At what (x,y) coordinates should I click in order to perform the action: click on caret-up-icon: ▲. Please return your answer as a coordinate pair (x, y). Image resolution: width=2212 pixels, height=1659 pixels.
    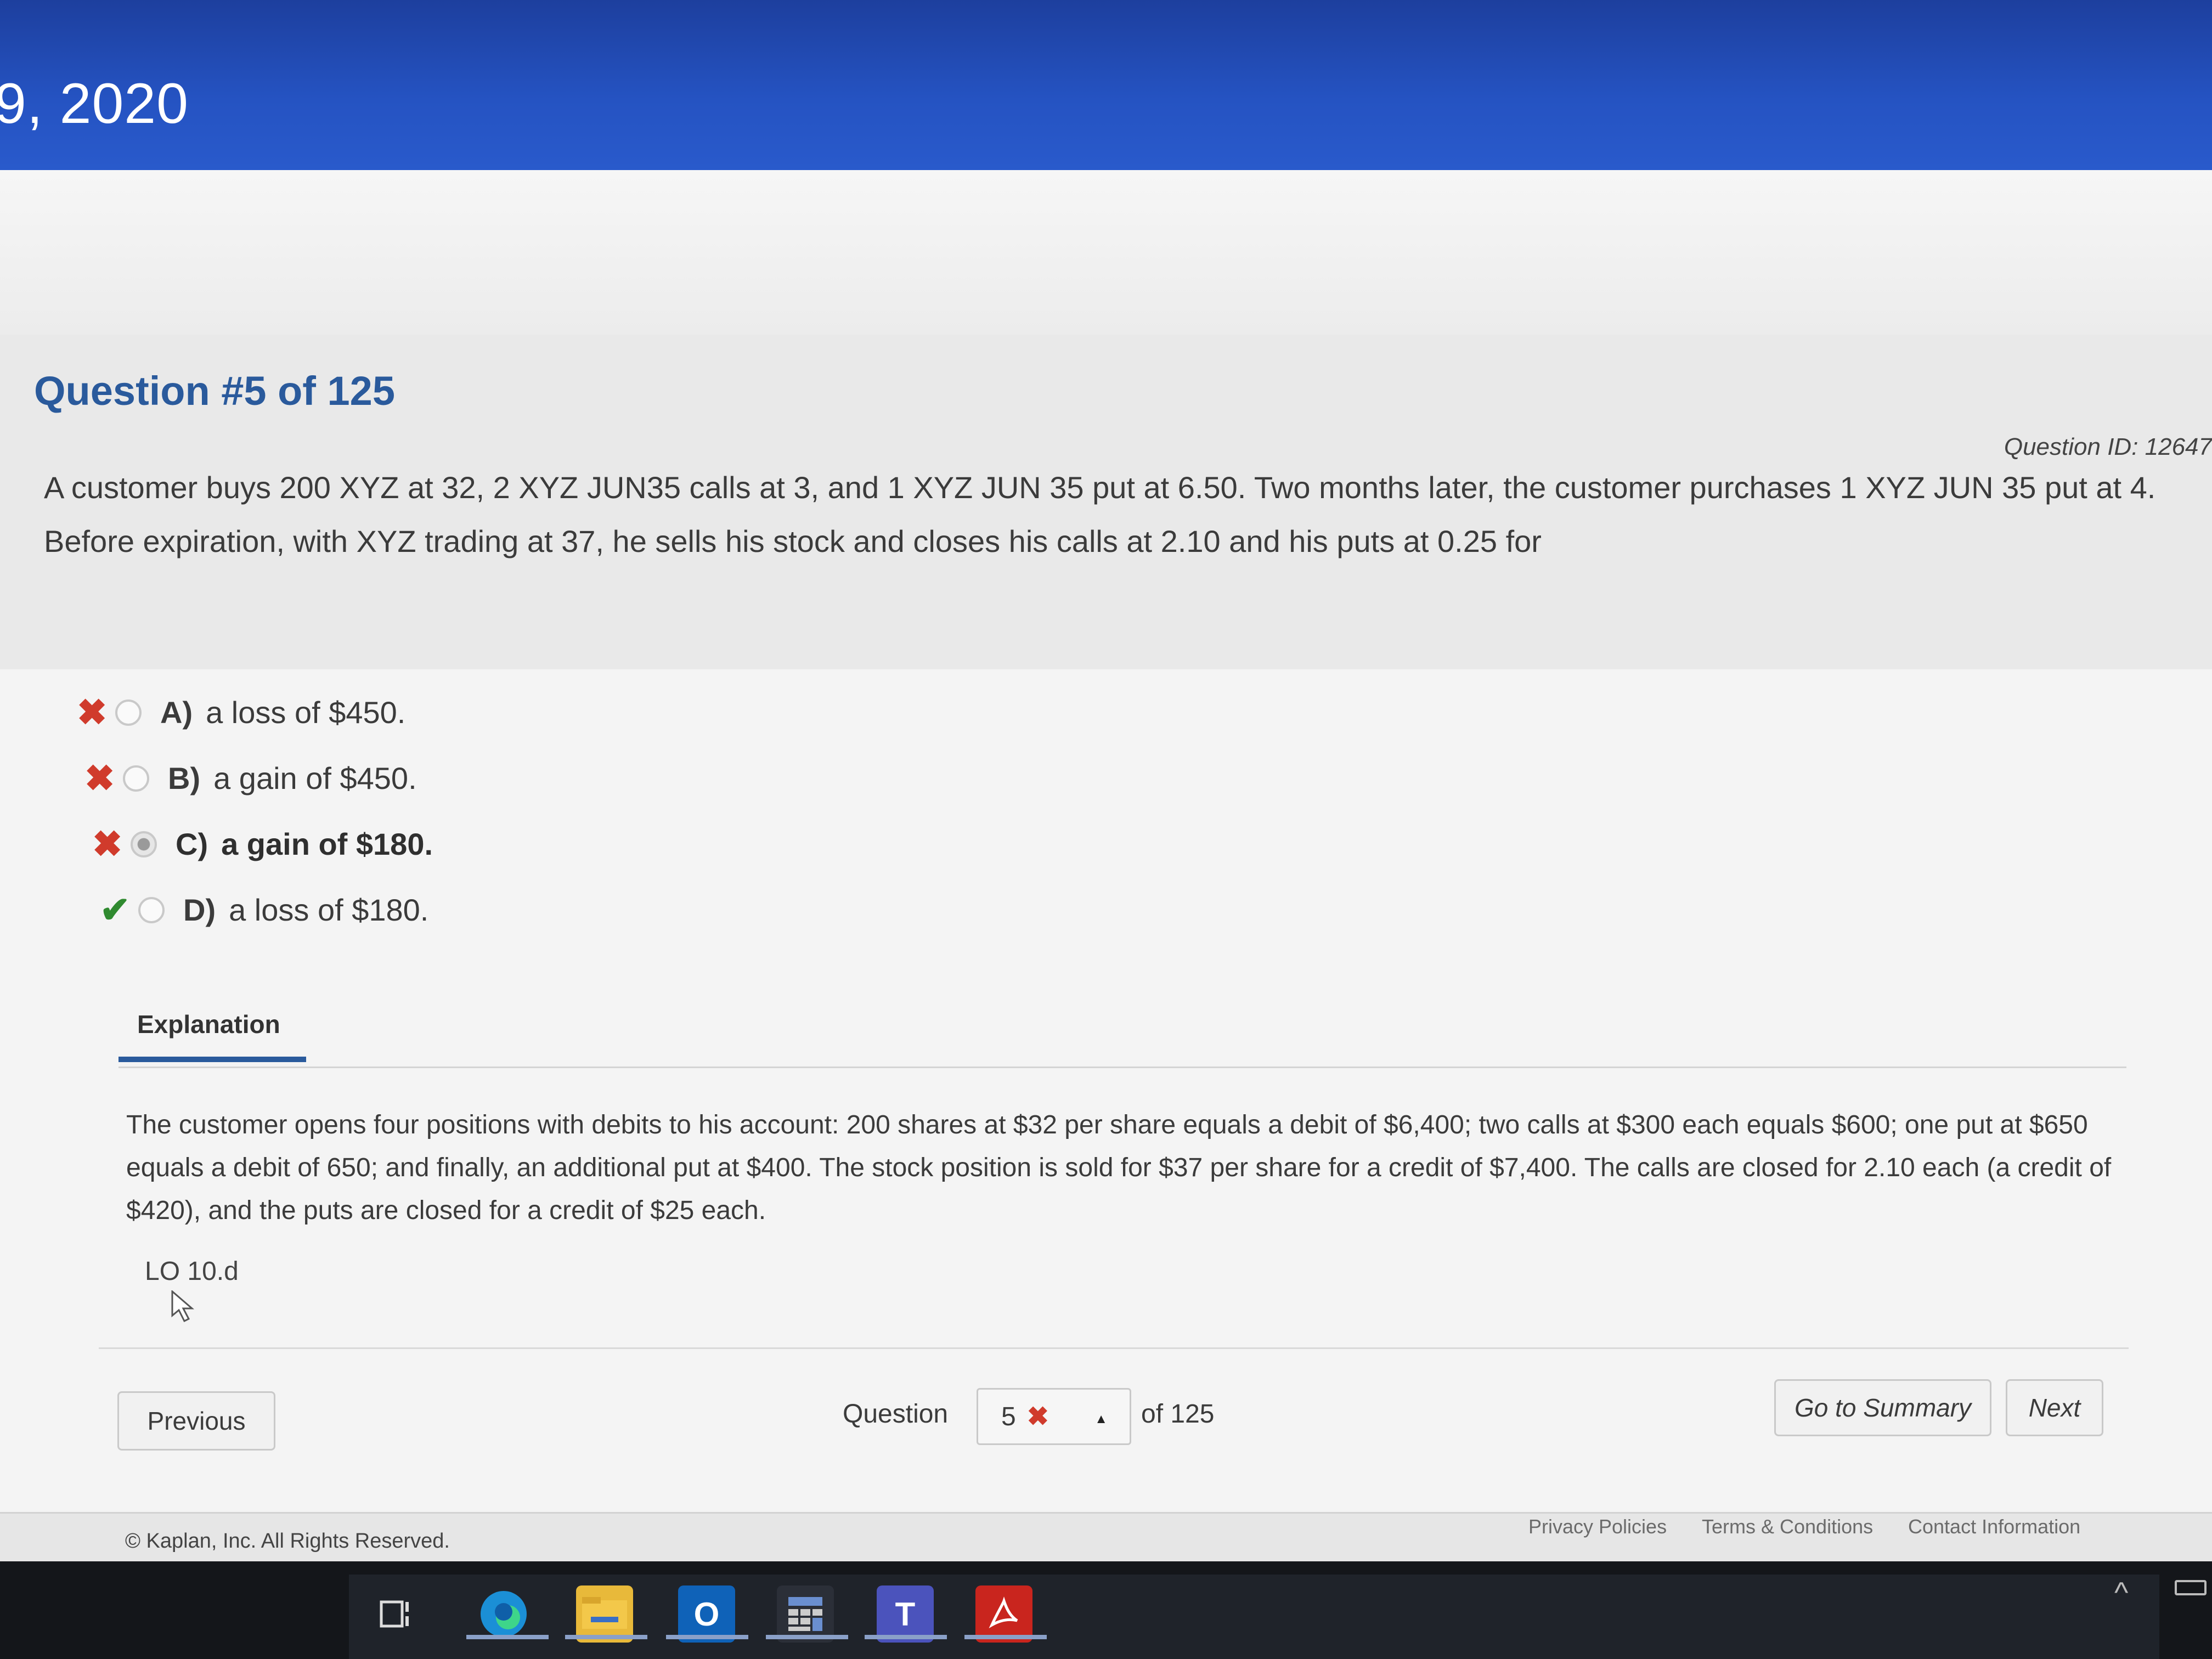
    Looking at the image, I should click on (1101, 1419).